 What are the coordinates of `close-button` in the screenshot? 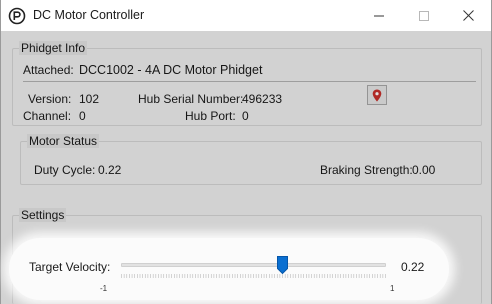 It's located at (468, 15).